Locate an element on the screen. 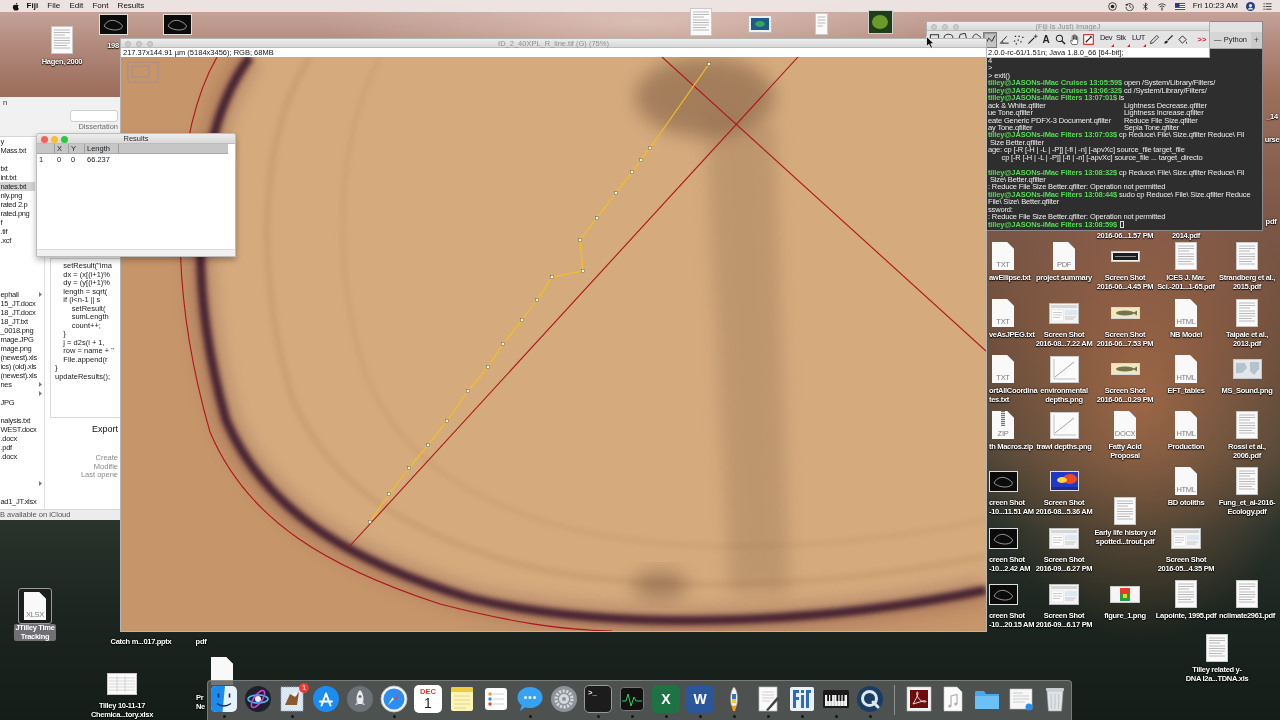 This screenshot has height=720, width=1280. oval-tool is located at coordinates (948, 34).